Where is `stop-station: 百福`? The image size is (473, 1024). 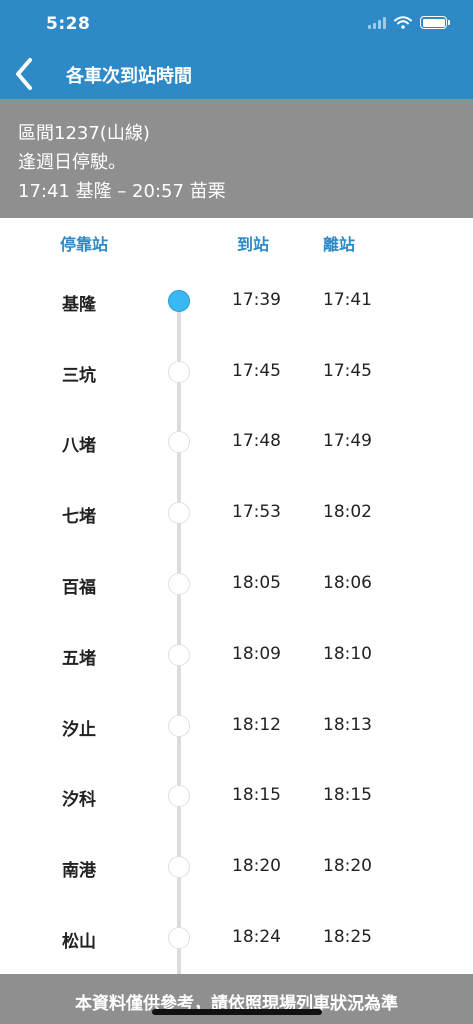
stop-station: 百福 is located at coordinates (79, 588).